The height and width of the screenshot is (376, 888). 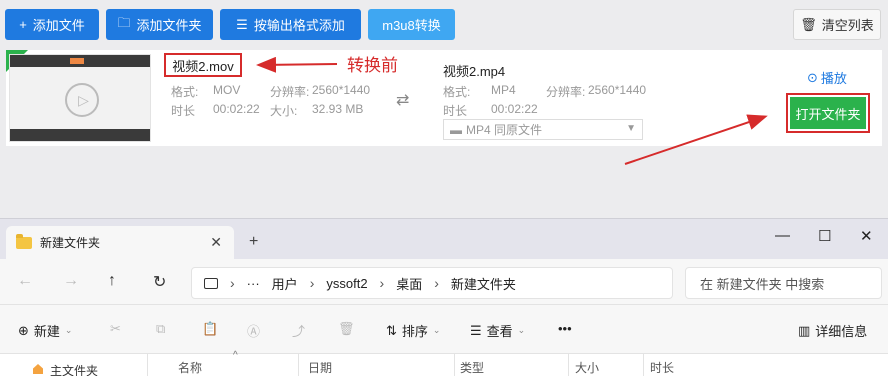 I want to click on before-annotation: 转换前, so click(x=372, y=65).